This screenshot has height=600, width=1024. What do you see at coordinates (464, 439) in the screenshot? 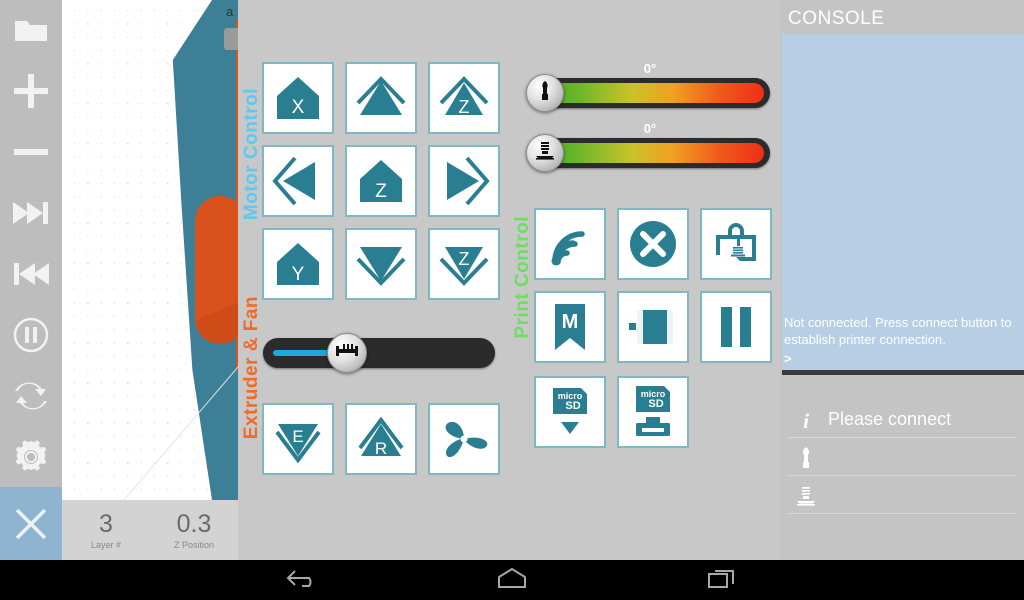
I see `fan-button` at bounding box center [464, 439].